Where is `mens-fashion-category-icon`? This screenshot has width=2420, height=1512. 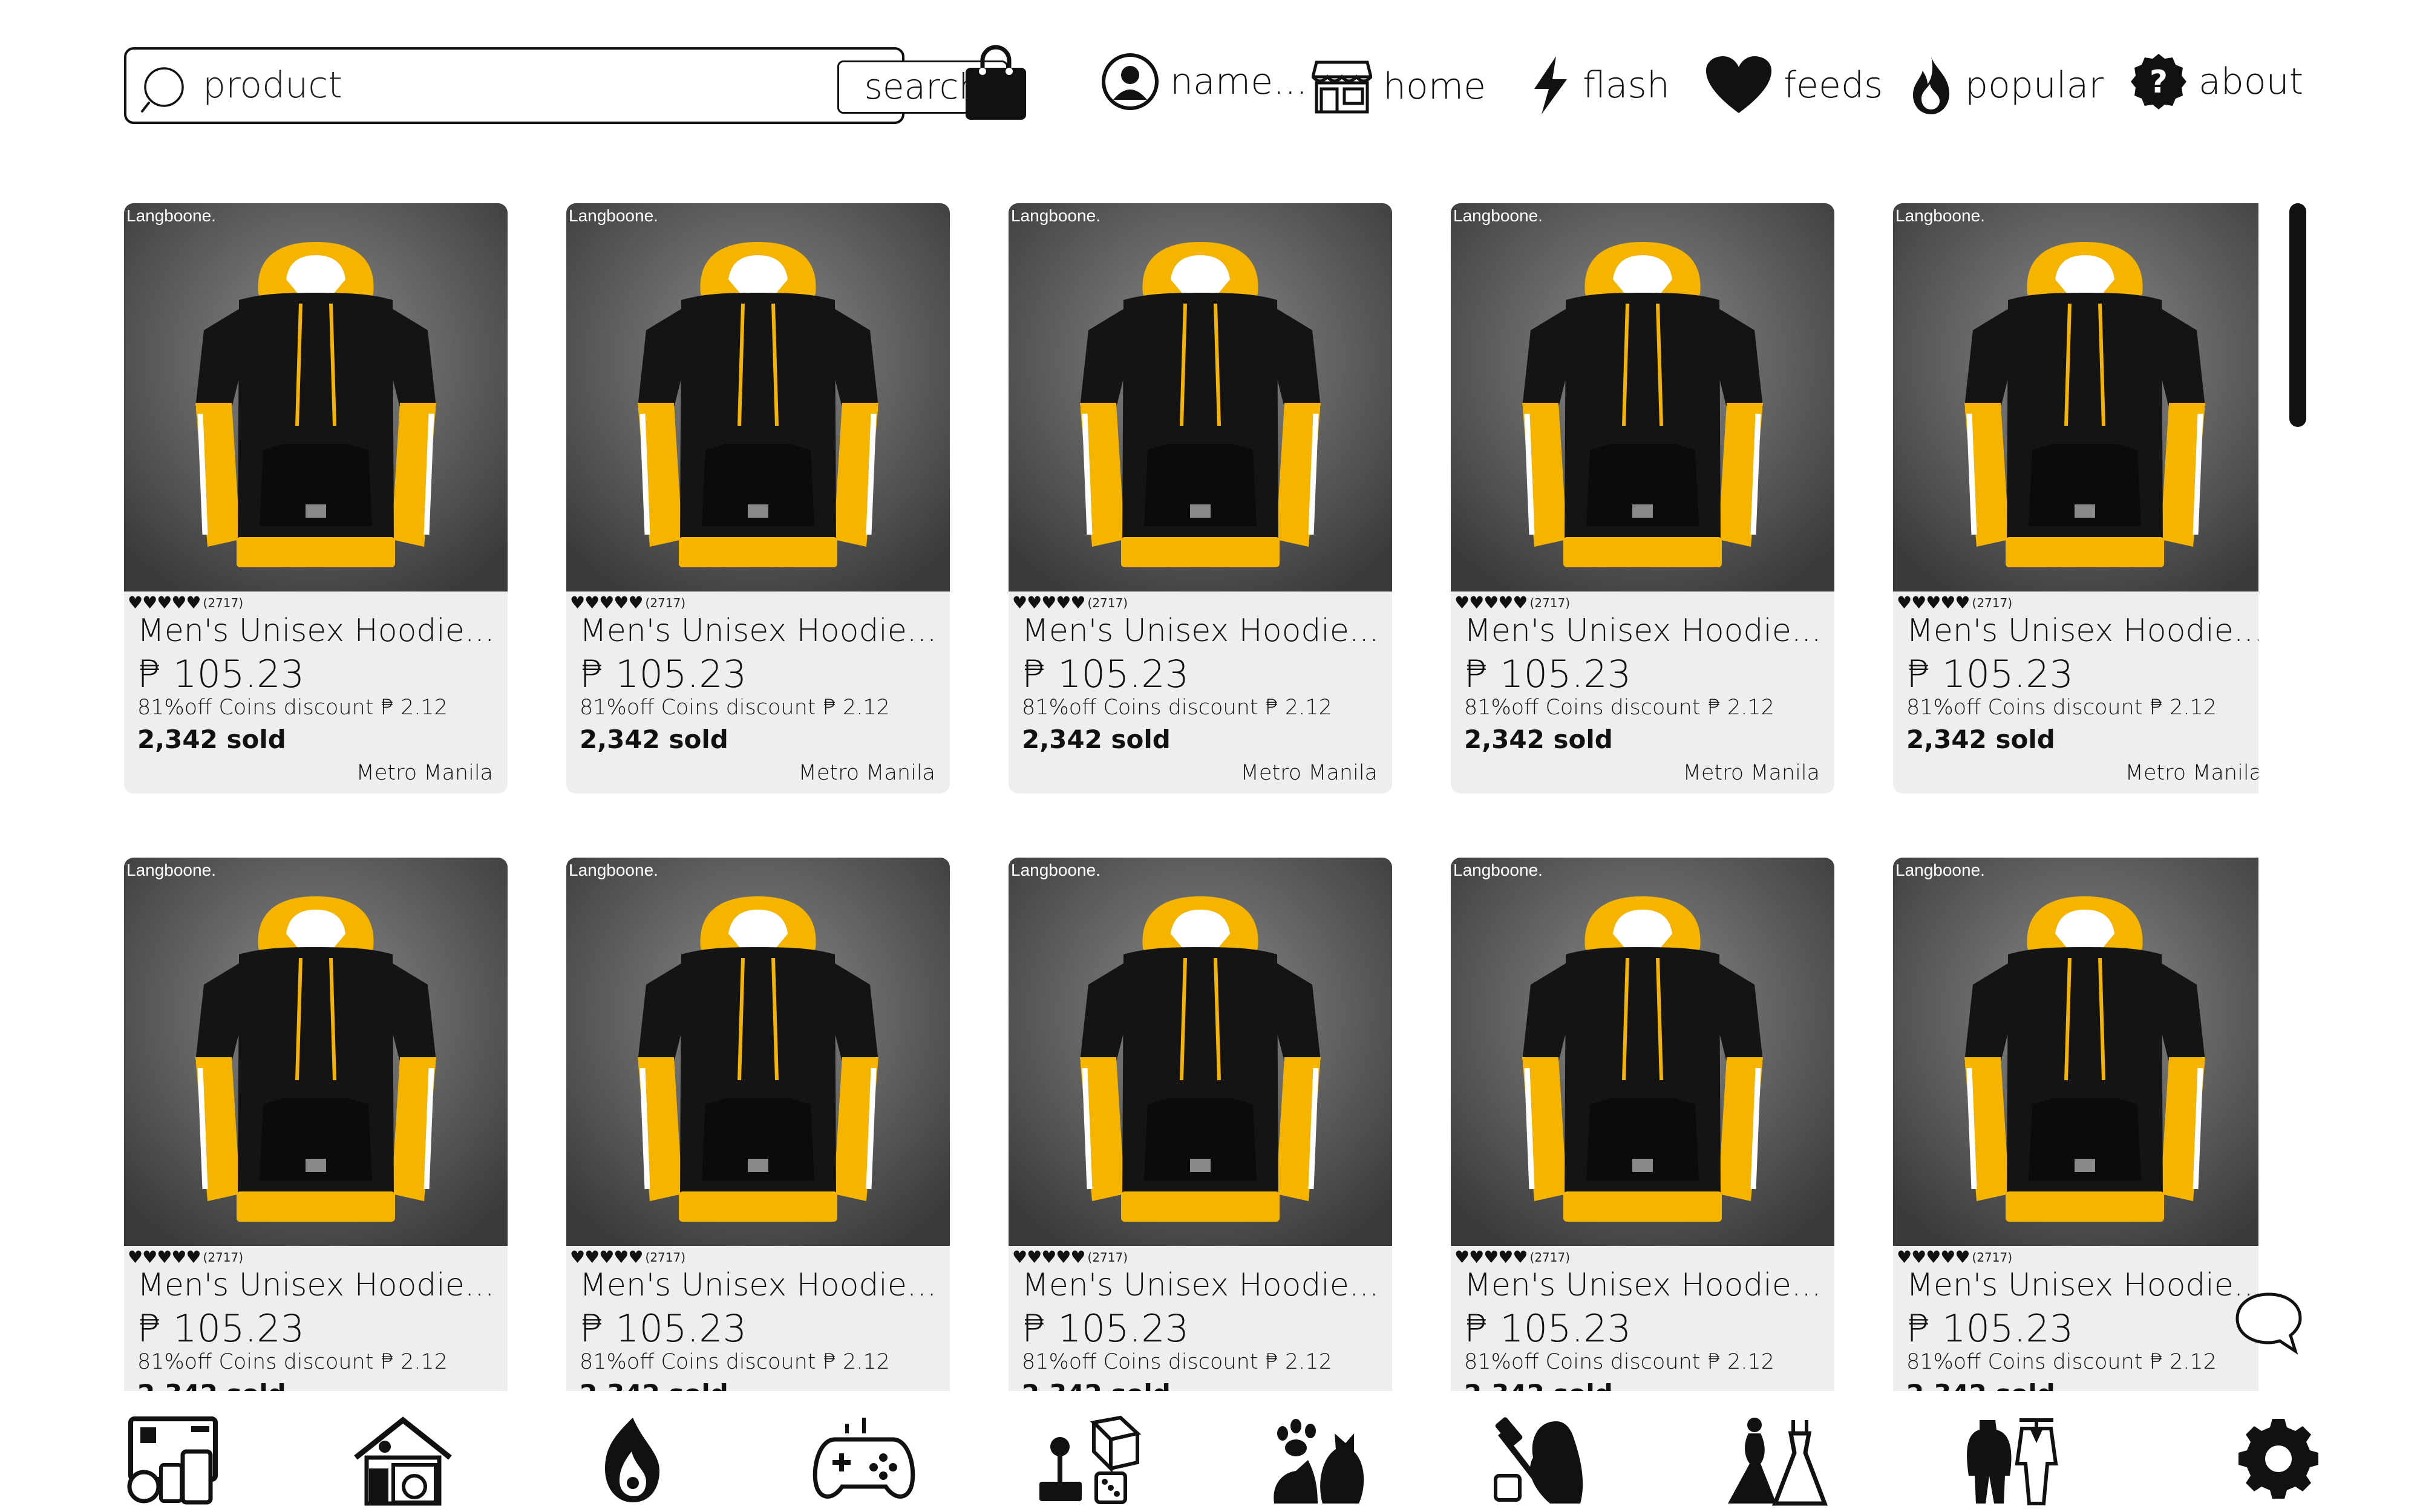
mens-fashion-category-icon is located at coordinates (2012, 1460).